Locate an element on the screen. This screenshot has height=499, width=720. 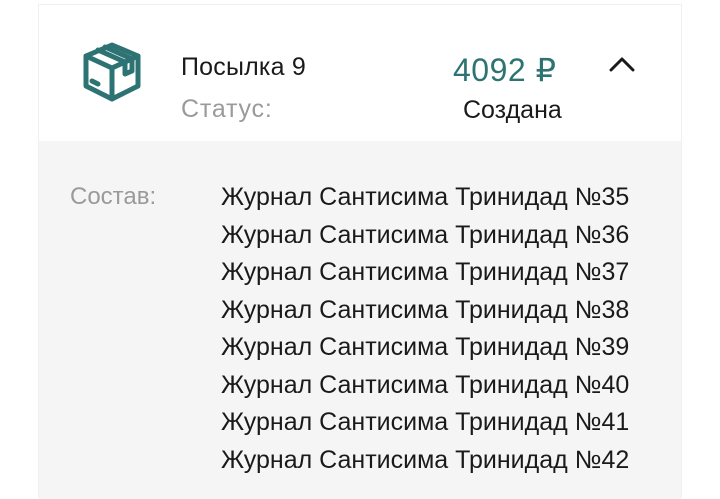
collapse-button is located at coordinates (622, 66).